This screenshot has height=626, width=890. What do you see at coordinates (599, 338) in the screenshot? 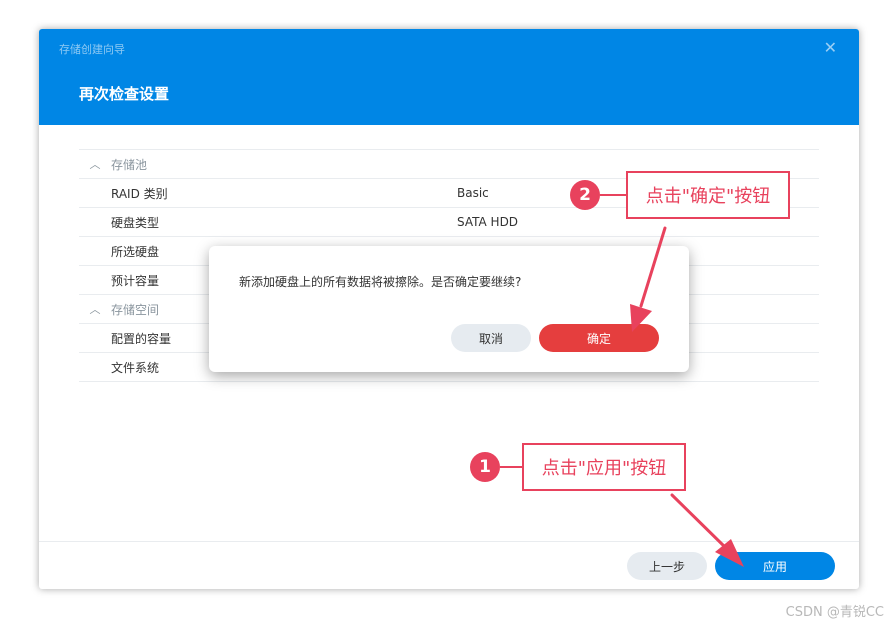
I see `confirm-button: 确定` at bounding box center [599, 338].